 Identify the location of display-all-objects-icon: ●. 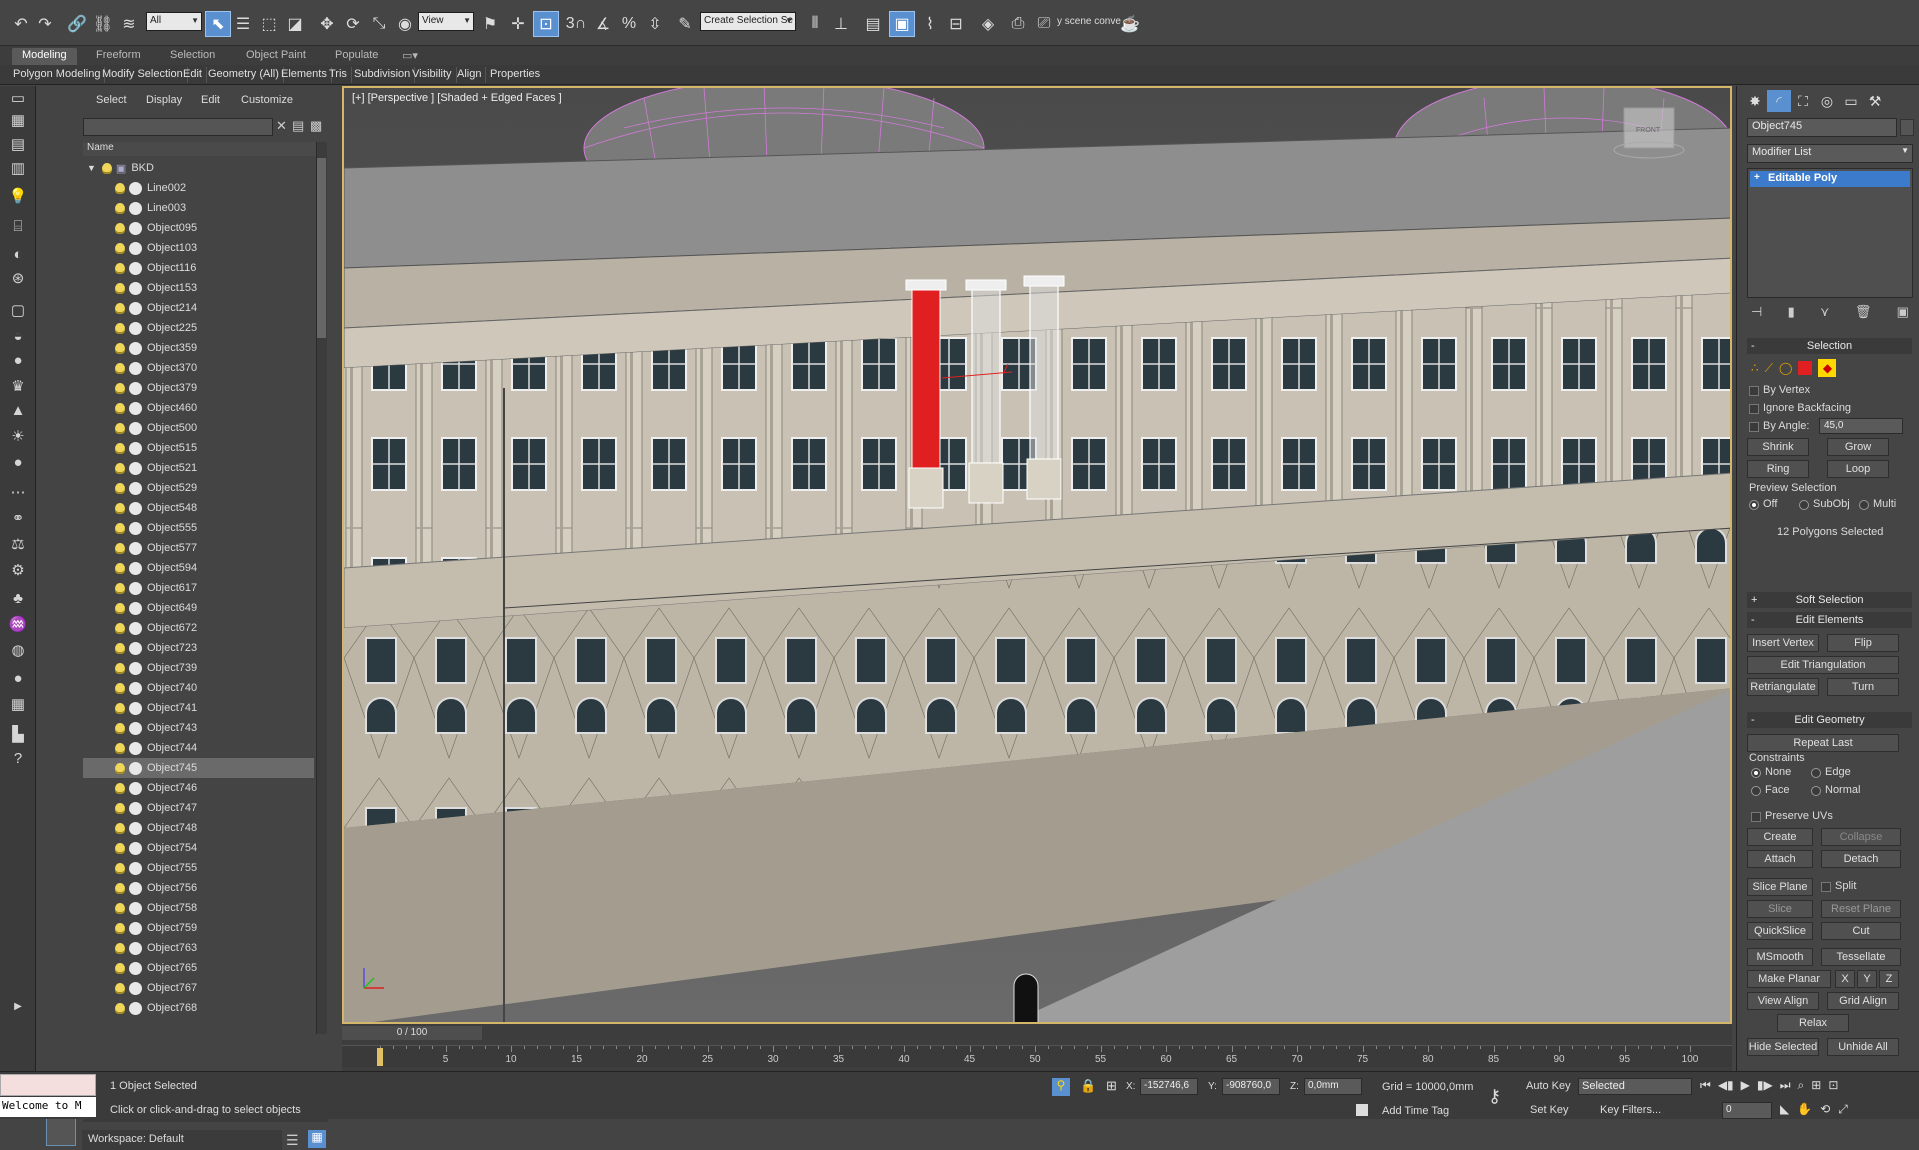
(18, 462).